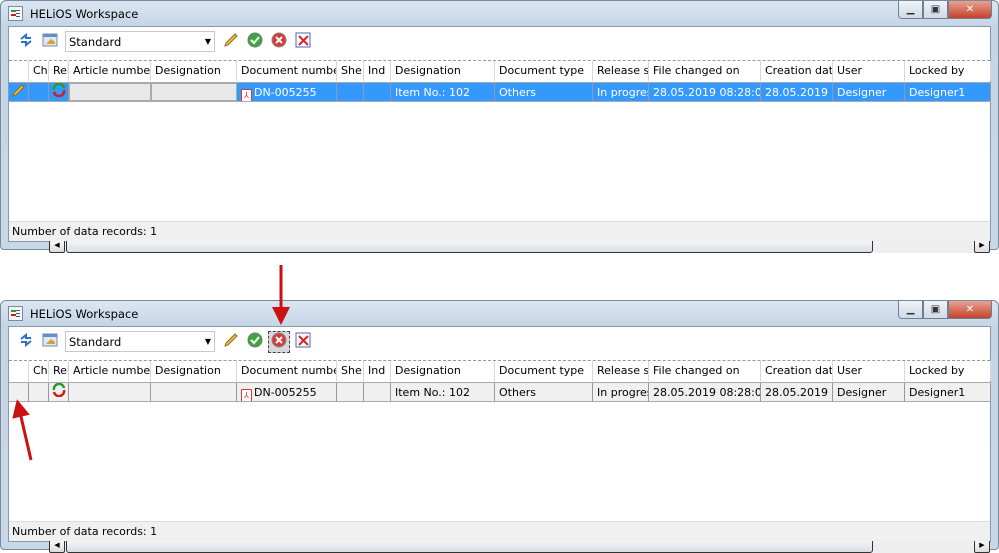  I want to click on edit-pencil-icon, so click(231, 341).